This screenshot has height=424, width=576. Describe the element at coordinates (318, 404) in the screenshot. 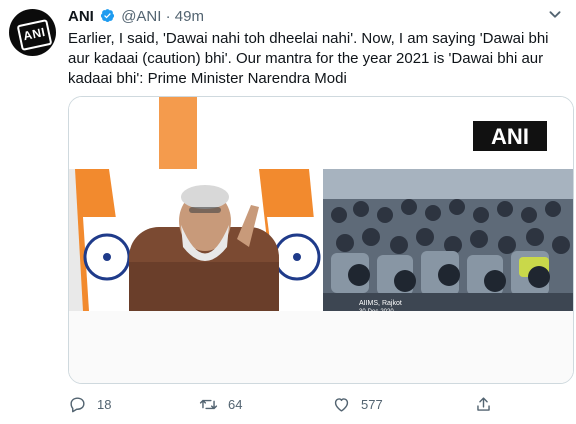

I see `tweet-actions: 18 64 577` at that location.